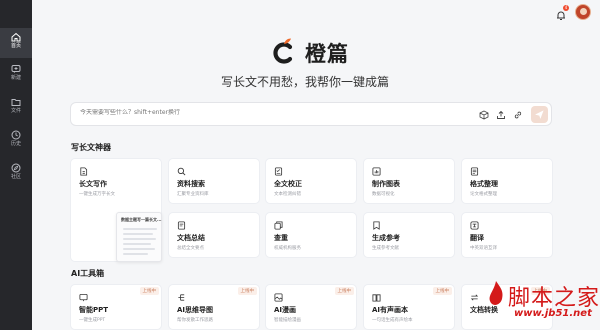  What do you see at coordinates (278, 171) in the screenshot?
I see `checklist-icon` at bounding box center [278, 171].